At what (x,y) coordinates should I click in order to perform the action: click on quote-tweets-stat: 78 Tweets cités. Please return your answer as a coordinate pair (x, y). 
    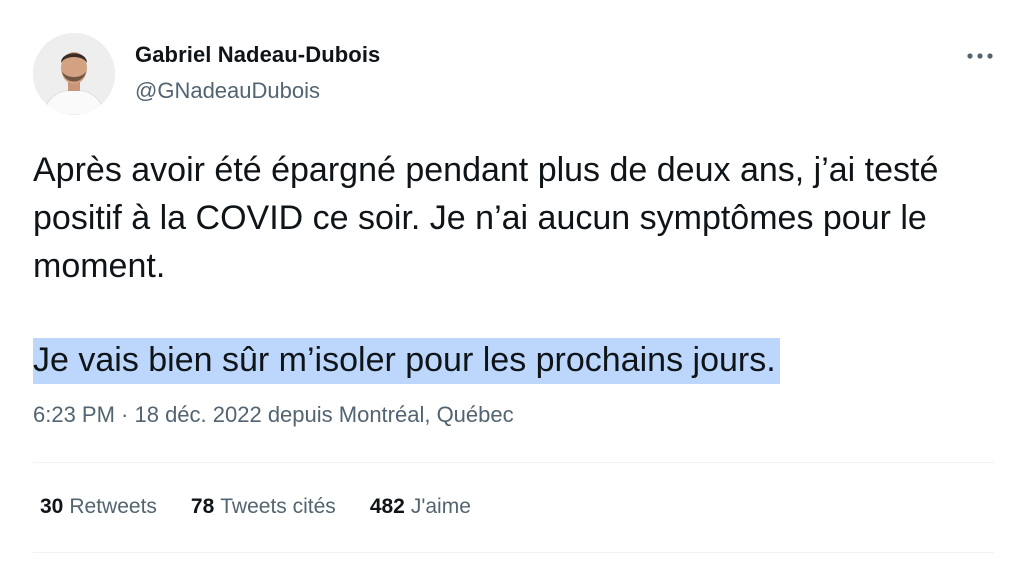
    Looking at the image, I should click on (263, 507).